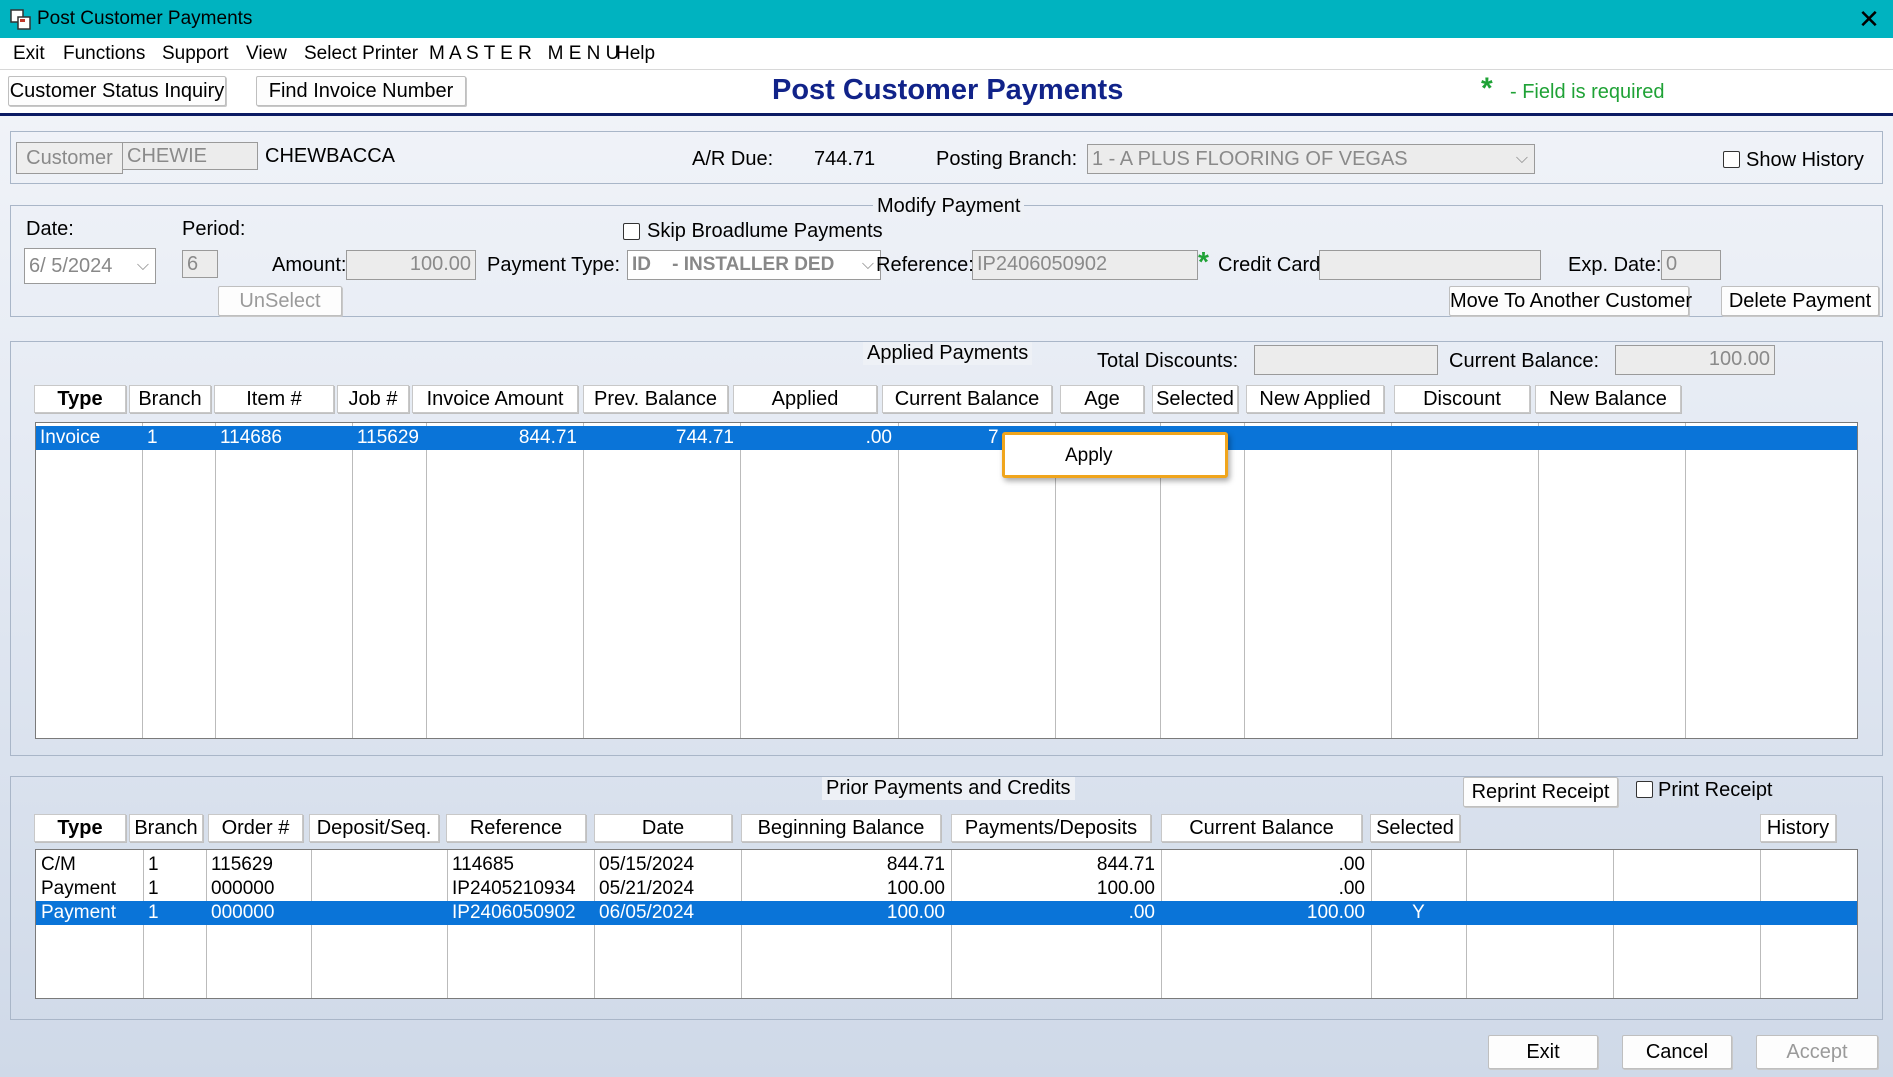 This screenshot has height=1077, width=1893. Describe the element at coordinates (280, 301) in the screenshot. I see `unselect-button: UnSelect` at that location.